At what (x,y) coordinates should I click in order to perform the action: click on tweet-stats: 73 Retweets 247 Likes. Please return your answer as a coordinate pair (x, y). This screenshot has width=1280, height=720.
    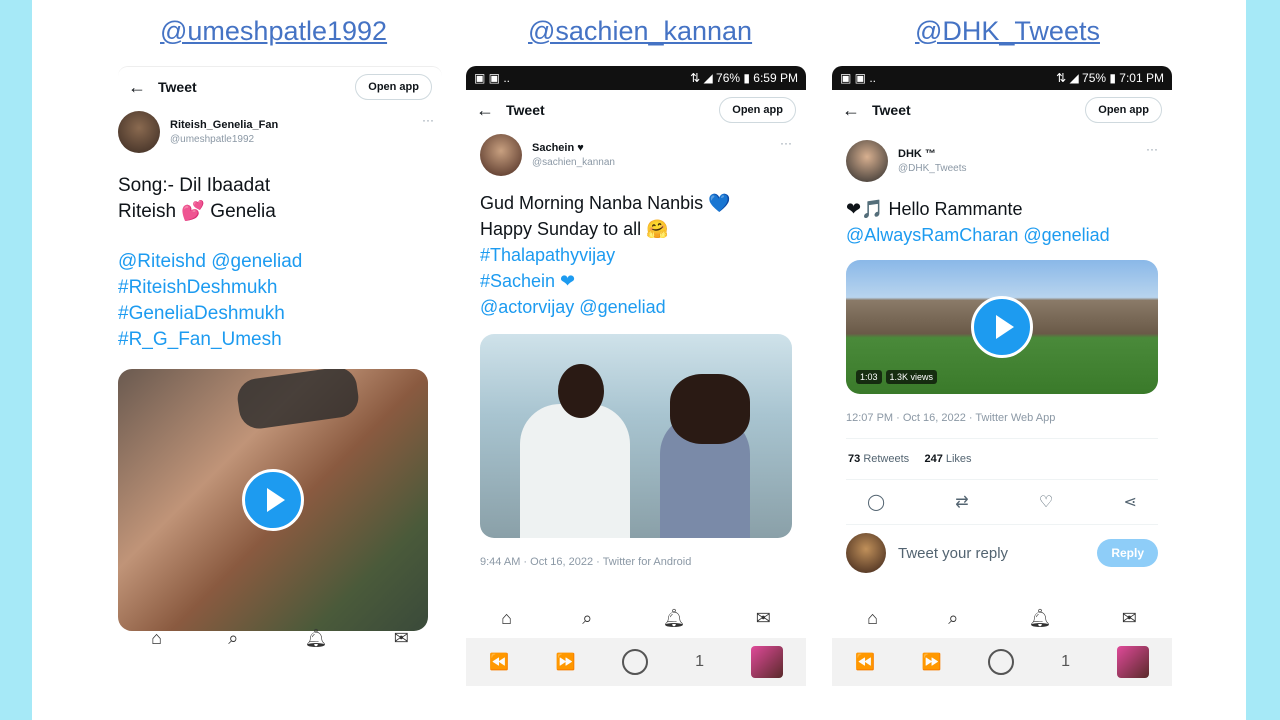
    Looking at the image, I should click on (1002, 459).